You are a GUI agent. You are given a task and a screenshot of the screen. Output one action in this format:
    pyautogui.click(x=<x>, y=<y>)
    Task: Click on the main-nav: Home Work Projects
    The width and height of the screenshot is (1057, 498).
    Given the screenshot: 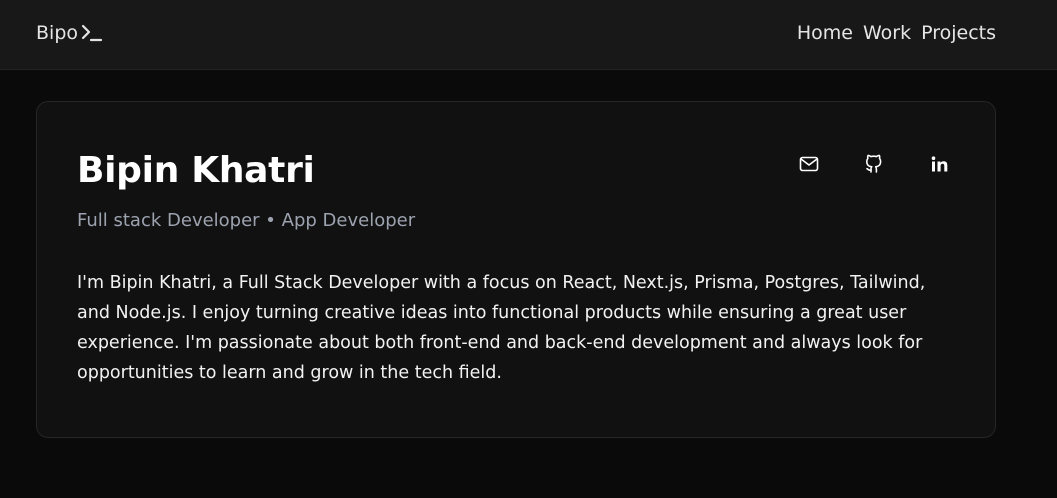 What is the action you would take?
    pyautogui.click(x=896, y=33)
    